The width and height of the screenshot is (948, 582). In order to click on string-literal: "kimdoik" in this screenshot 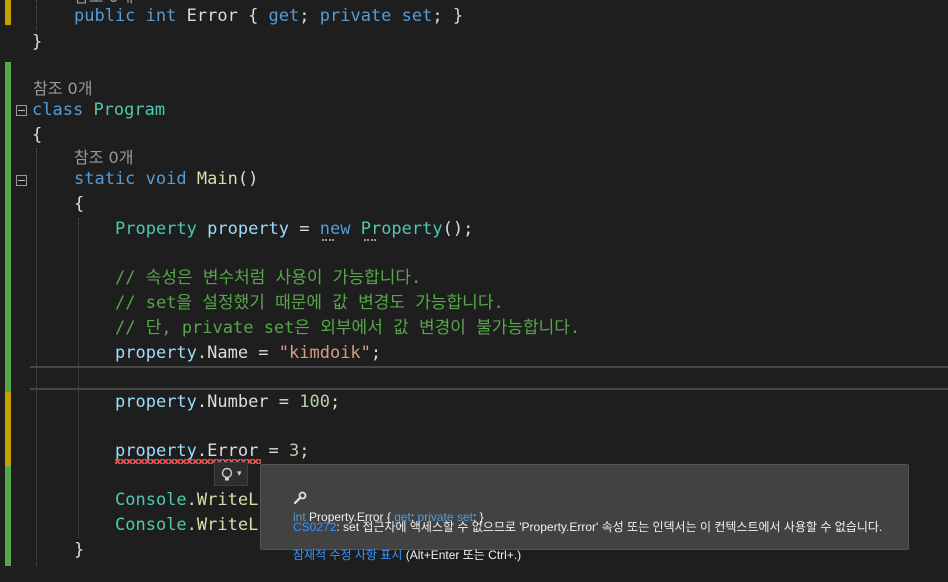, I will do `click(324, 353)`.